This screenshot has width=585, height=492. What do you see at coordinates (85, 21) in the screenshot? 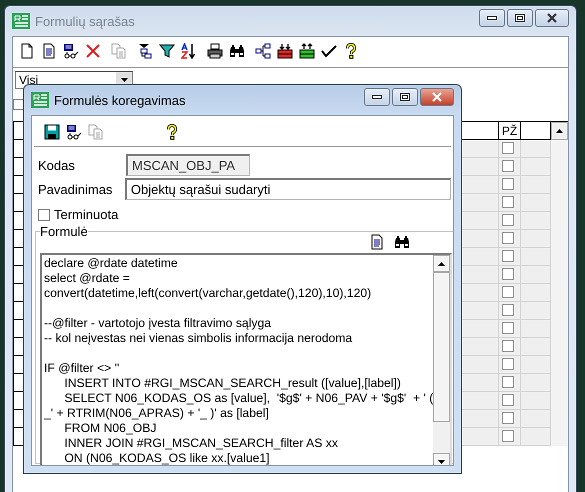
I see `window-title: Formulių sąrašas` at bounding box center [85, 21].